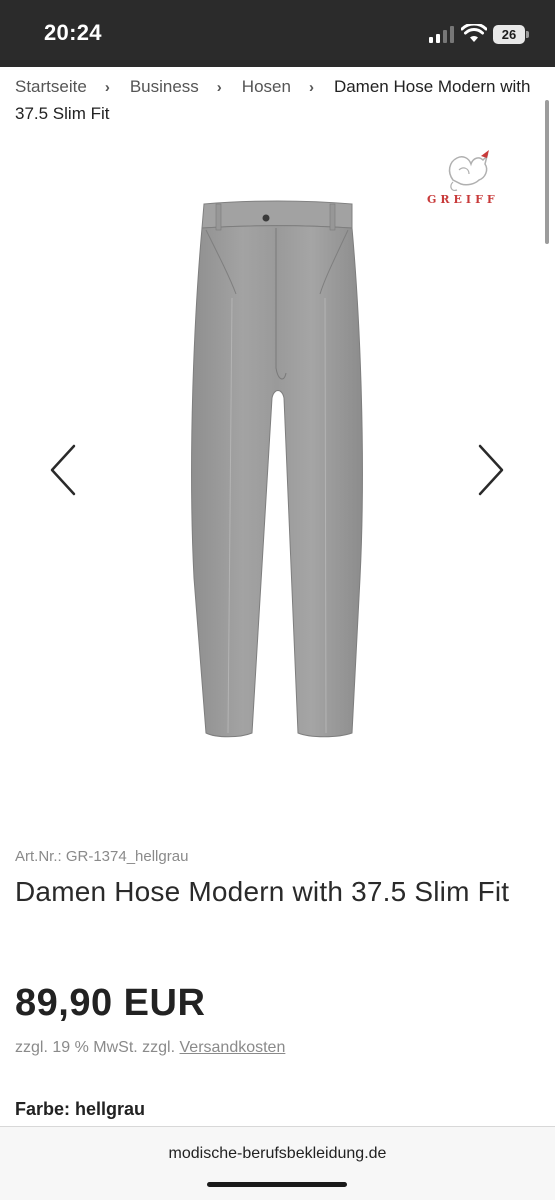 This screenshot has height=1200, width=555. I want to click on tax-note-text: zzgl. 19 % MwSt. zzgl., so click(97, 1047).